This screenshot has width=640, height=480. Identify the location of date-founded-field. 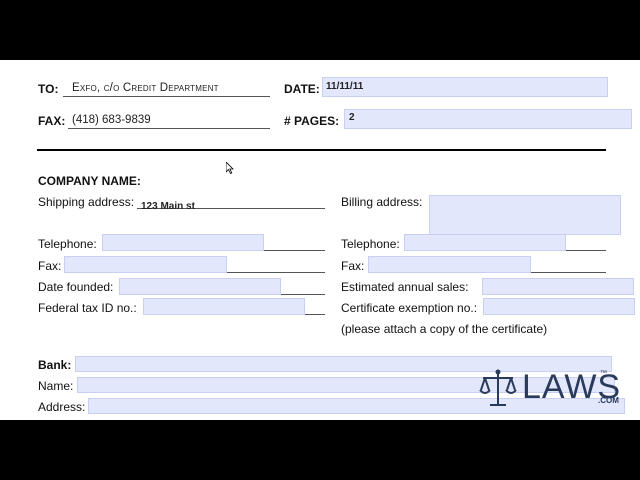
(200, 286).